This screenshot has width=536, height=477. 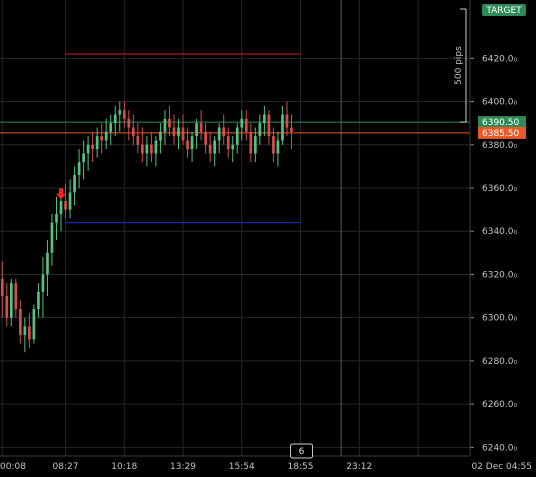 I want to click on x-tick-label: 10:18, so click(x=124, y=467).